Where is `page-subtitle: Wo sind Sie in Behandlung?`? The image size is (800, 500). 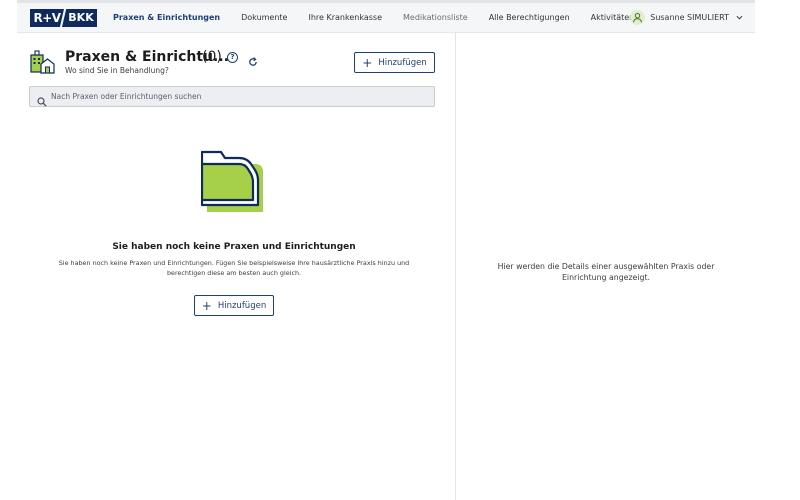
page-subtitle: Wo sind Sie in Behandlung? is located at coordinates (117, 70).